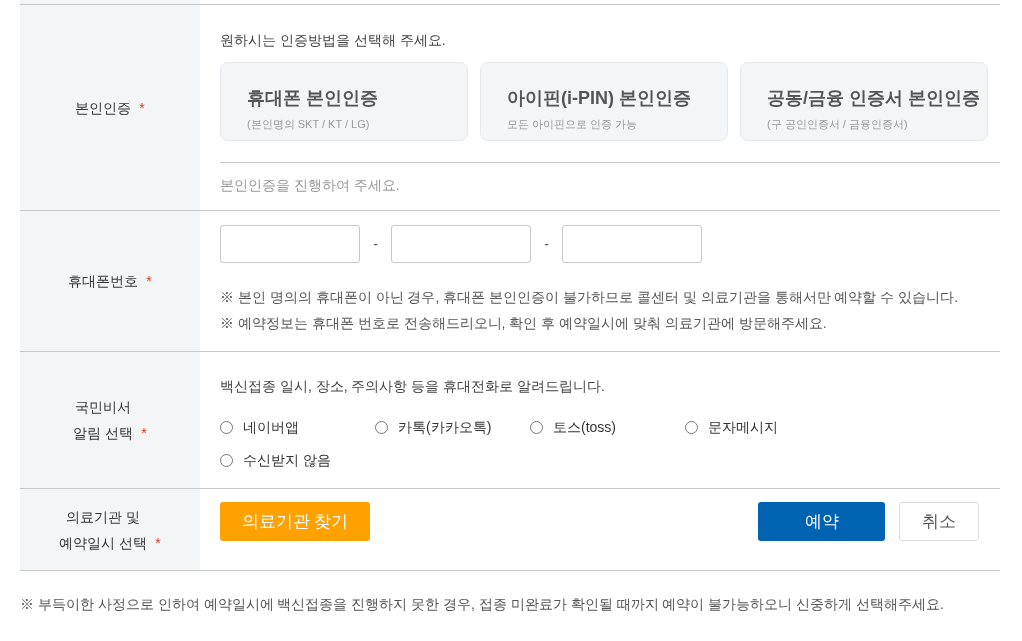 The image size is (1022, 641). Describe the element at coordinates (259, 427) in the screenshot. I see `notification-option: 네이버앱` at that location.